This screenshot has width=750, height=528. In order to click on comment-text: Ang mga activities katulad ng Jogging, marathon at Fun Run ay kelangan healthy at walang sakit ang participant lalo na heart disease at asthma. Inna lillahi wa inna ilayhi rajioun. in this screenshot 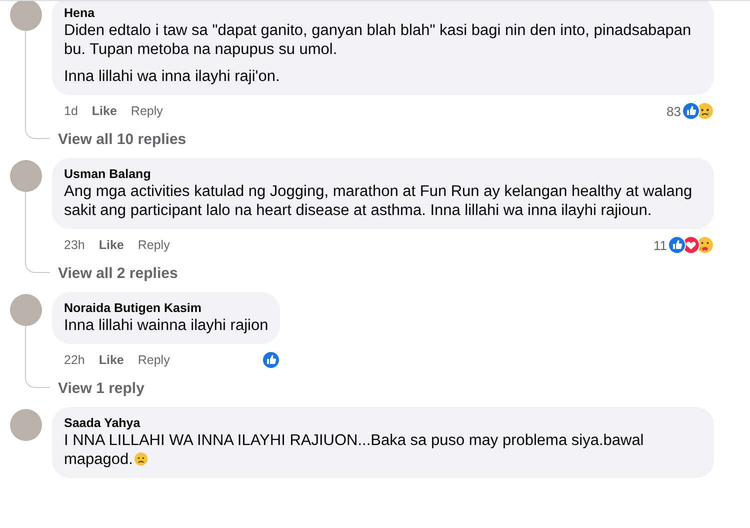, I will do `click(379, 201)`.